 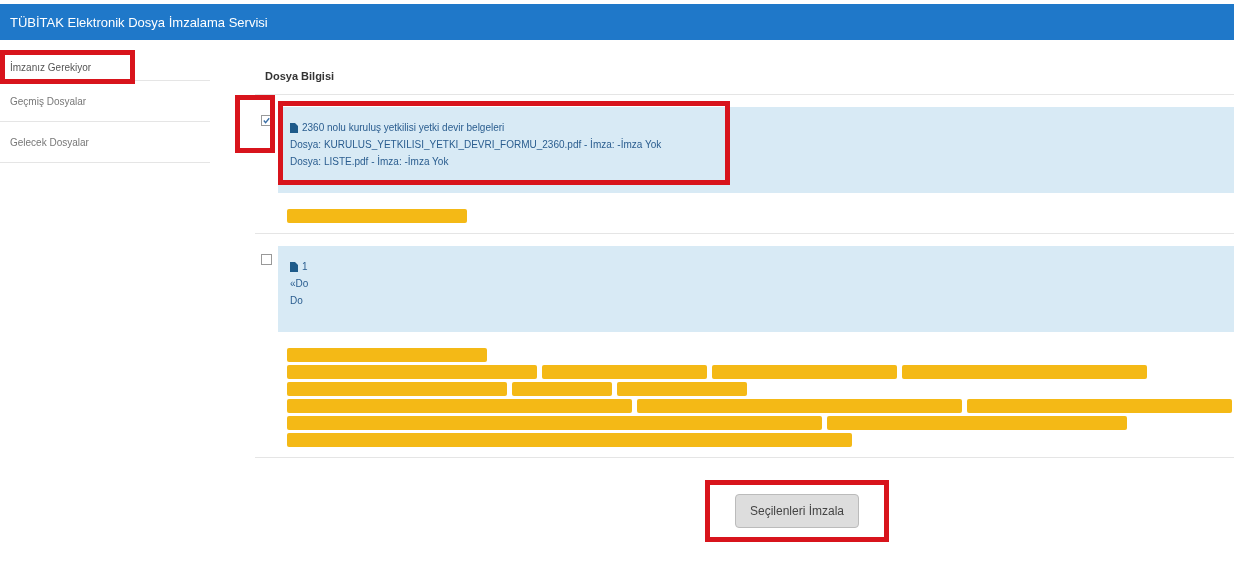 What do you see at coordinates (139, 22) in the screenshot?
I see `app-title: TÜBİTAK Elektronik Dosya İmzalama Servisi` at bounding box center [139, 22].